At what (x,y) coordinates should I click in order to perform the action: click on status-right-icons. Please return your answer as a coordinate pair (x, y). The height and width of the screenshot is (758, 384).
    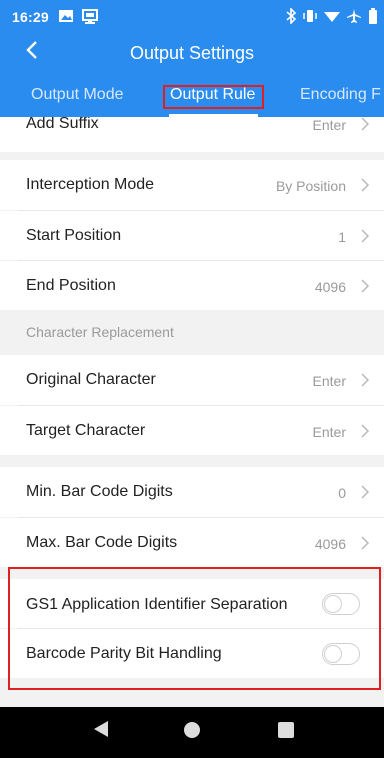
    Looking at the image, I should click on (332, 17).